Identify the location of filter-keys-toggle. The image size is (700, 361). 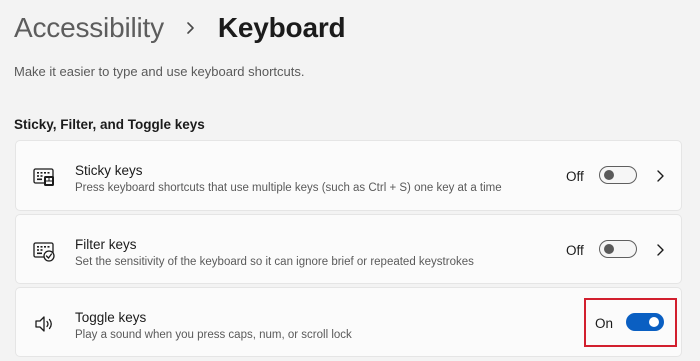
(618, 249).